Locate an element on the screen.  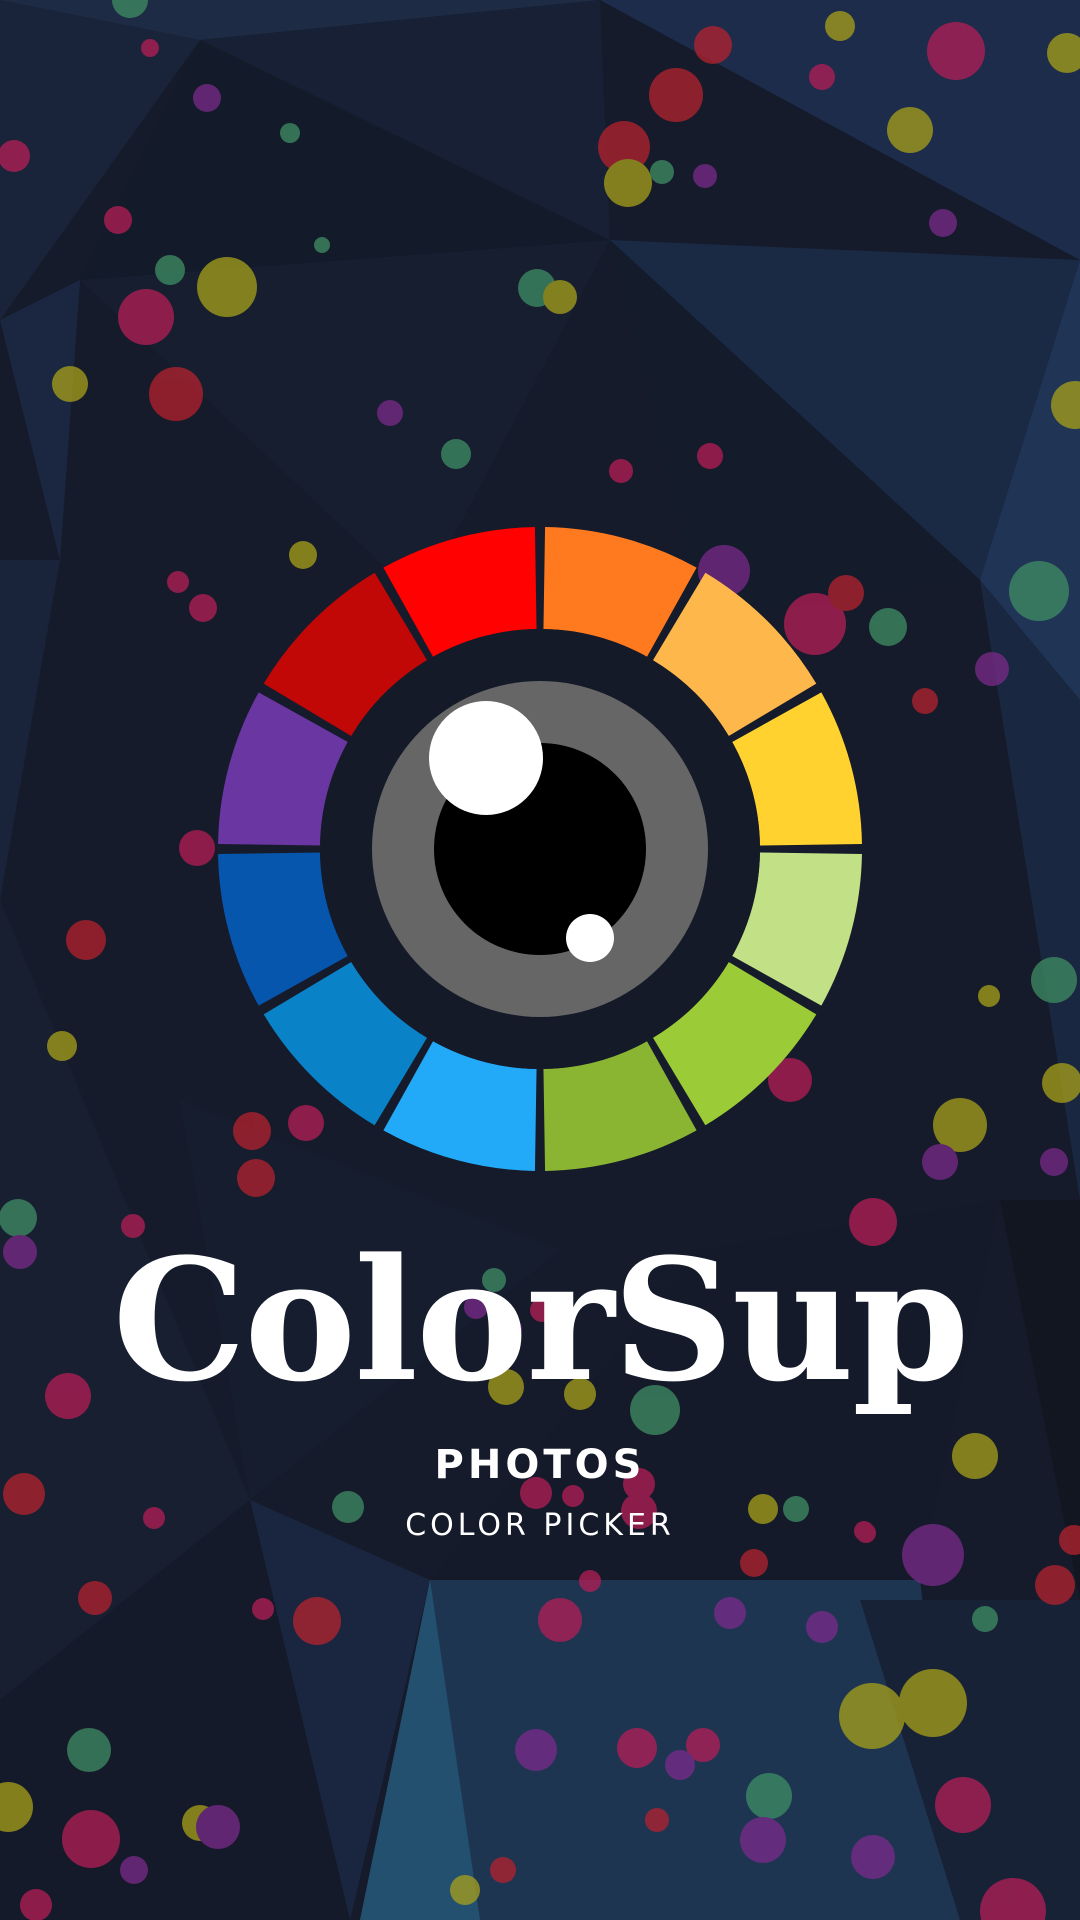
eye-highlight-small is located at coordinates (590, 938).